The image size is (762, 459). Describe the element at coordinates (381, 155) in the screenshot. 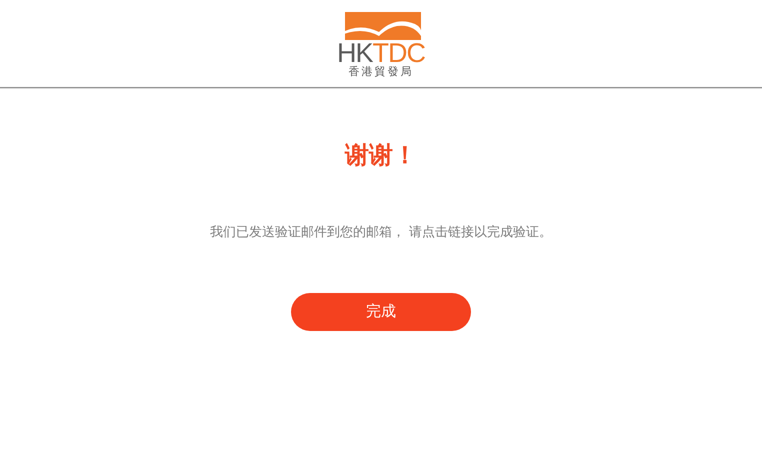

I see `page-title: 谢谢！` at that location.